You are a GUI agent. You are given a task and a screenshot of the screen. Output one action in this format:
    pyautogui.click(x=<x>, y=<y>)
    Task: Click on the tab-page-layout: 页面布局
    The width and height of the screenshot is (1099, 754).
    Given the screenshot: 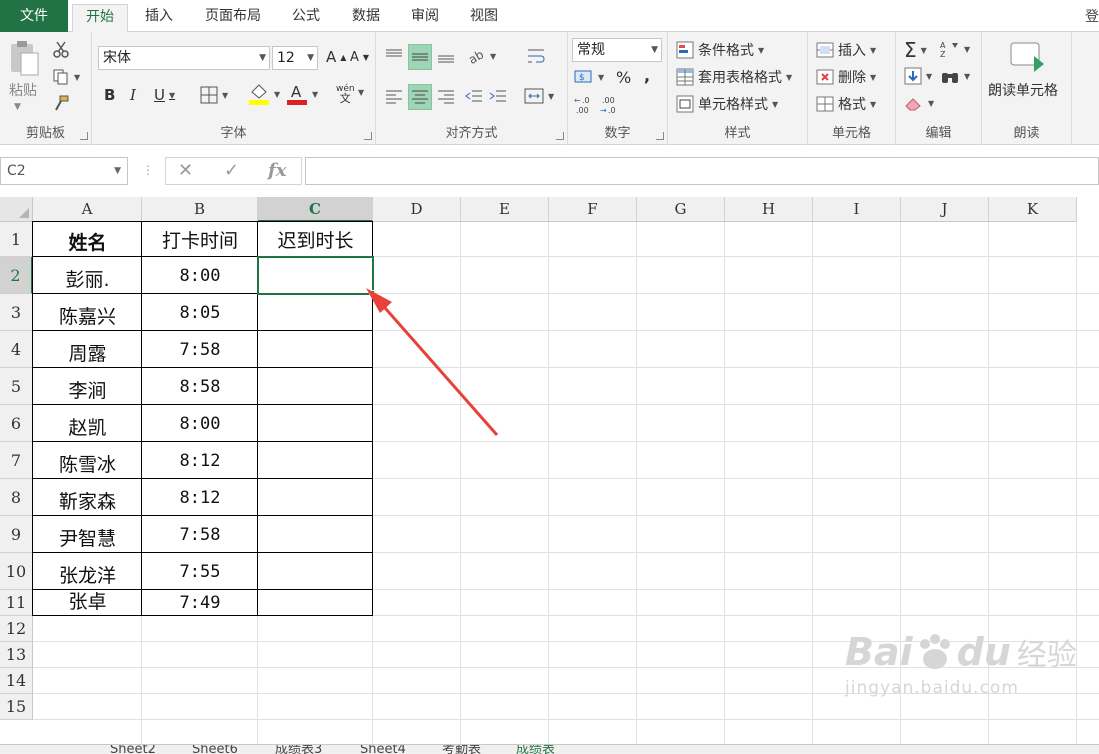 What is the action you would take?
    pyautogui.click(x=233, y=18)
    